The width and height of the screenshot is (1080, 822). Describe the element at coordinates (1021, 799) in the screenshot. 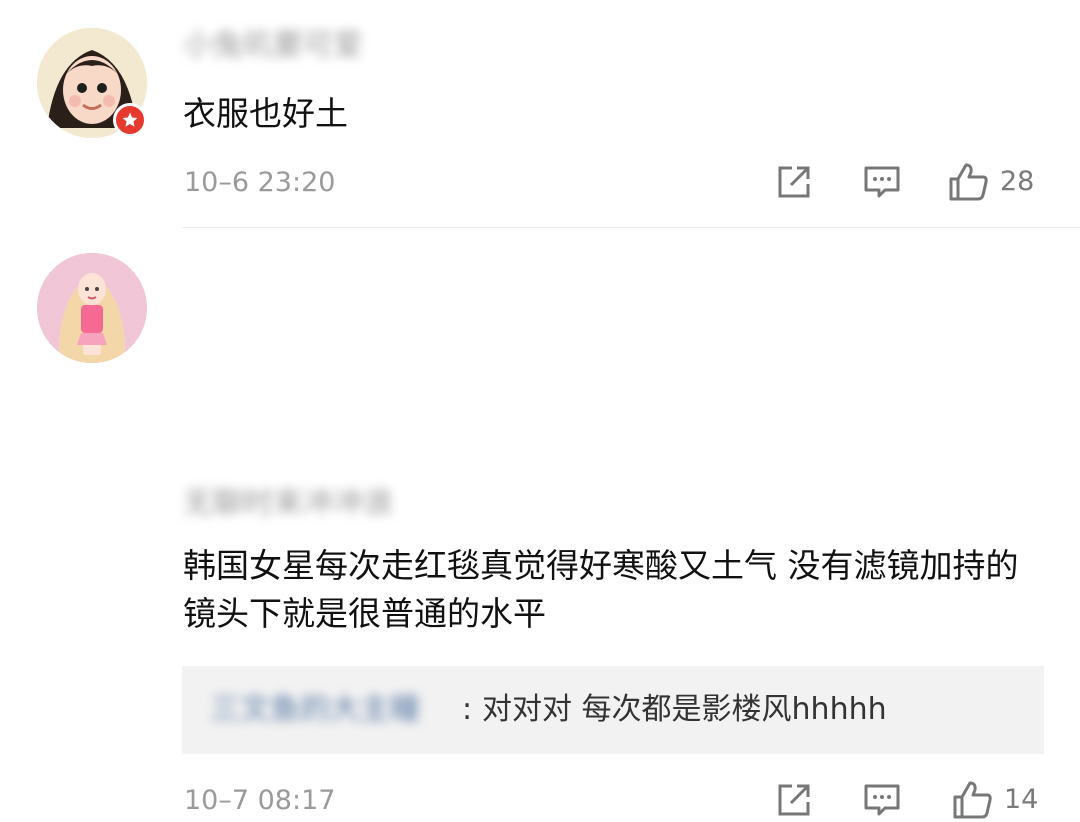

I see `like-count: 14` at that location.